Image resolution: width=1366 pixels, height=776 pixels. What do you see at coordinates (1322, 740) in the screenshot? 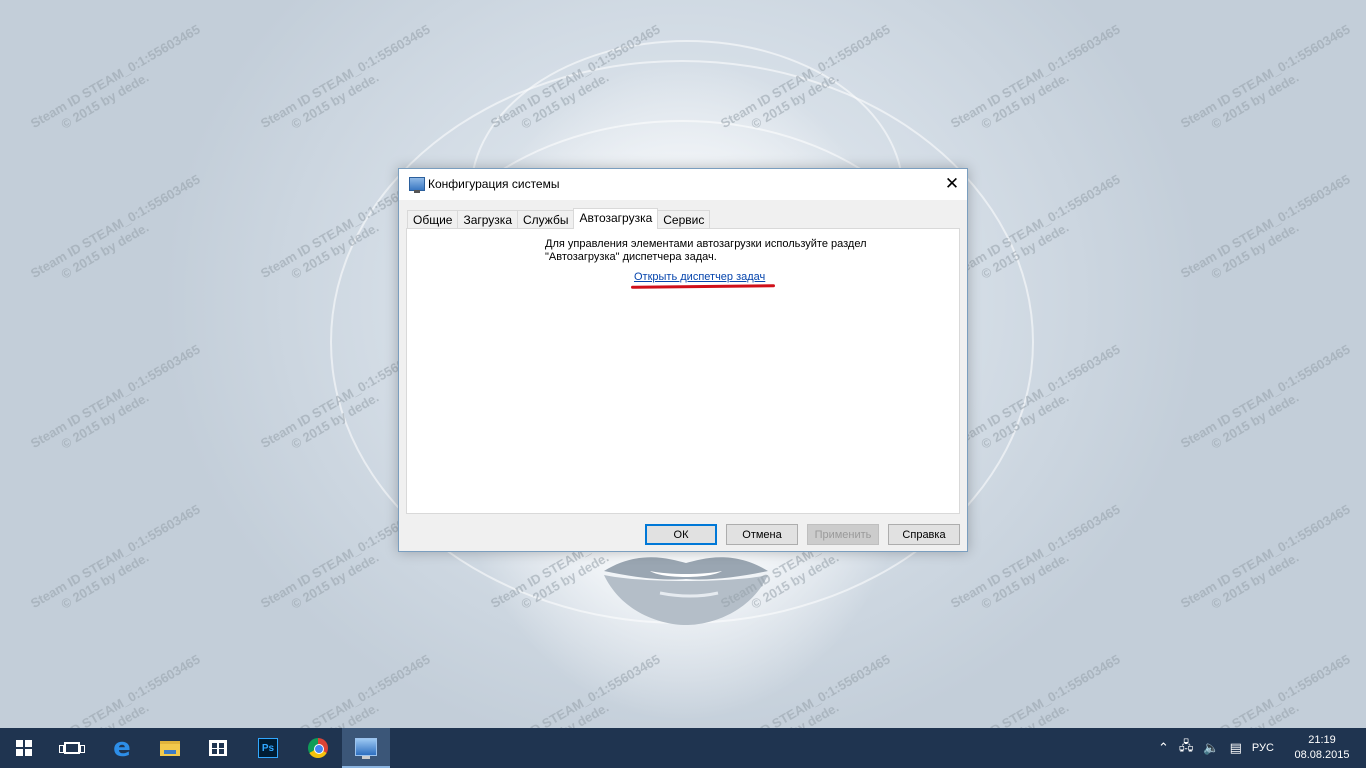
I see `clock-time: 21:19` at bounding box center [1322, 740].